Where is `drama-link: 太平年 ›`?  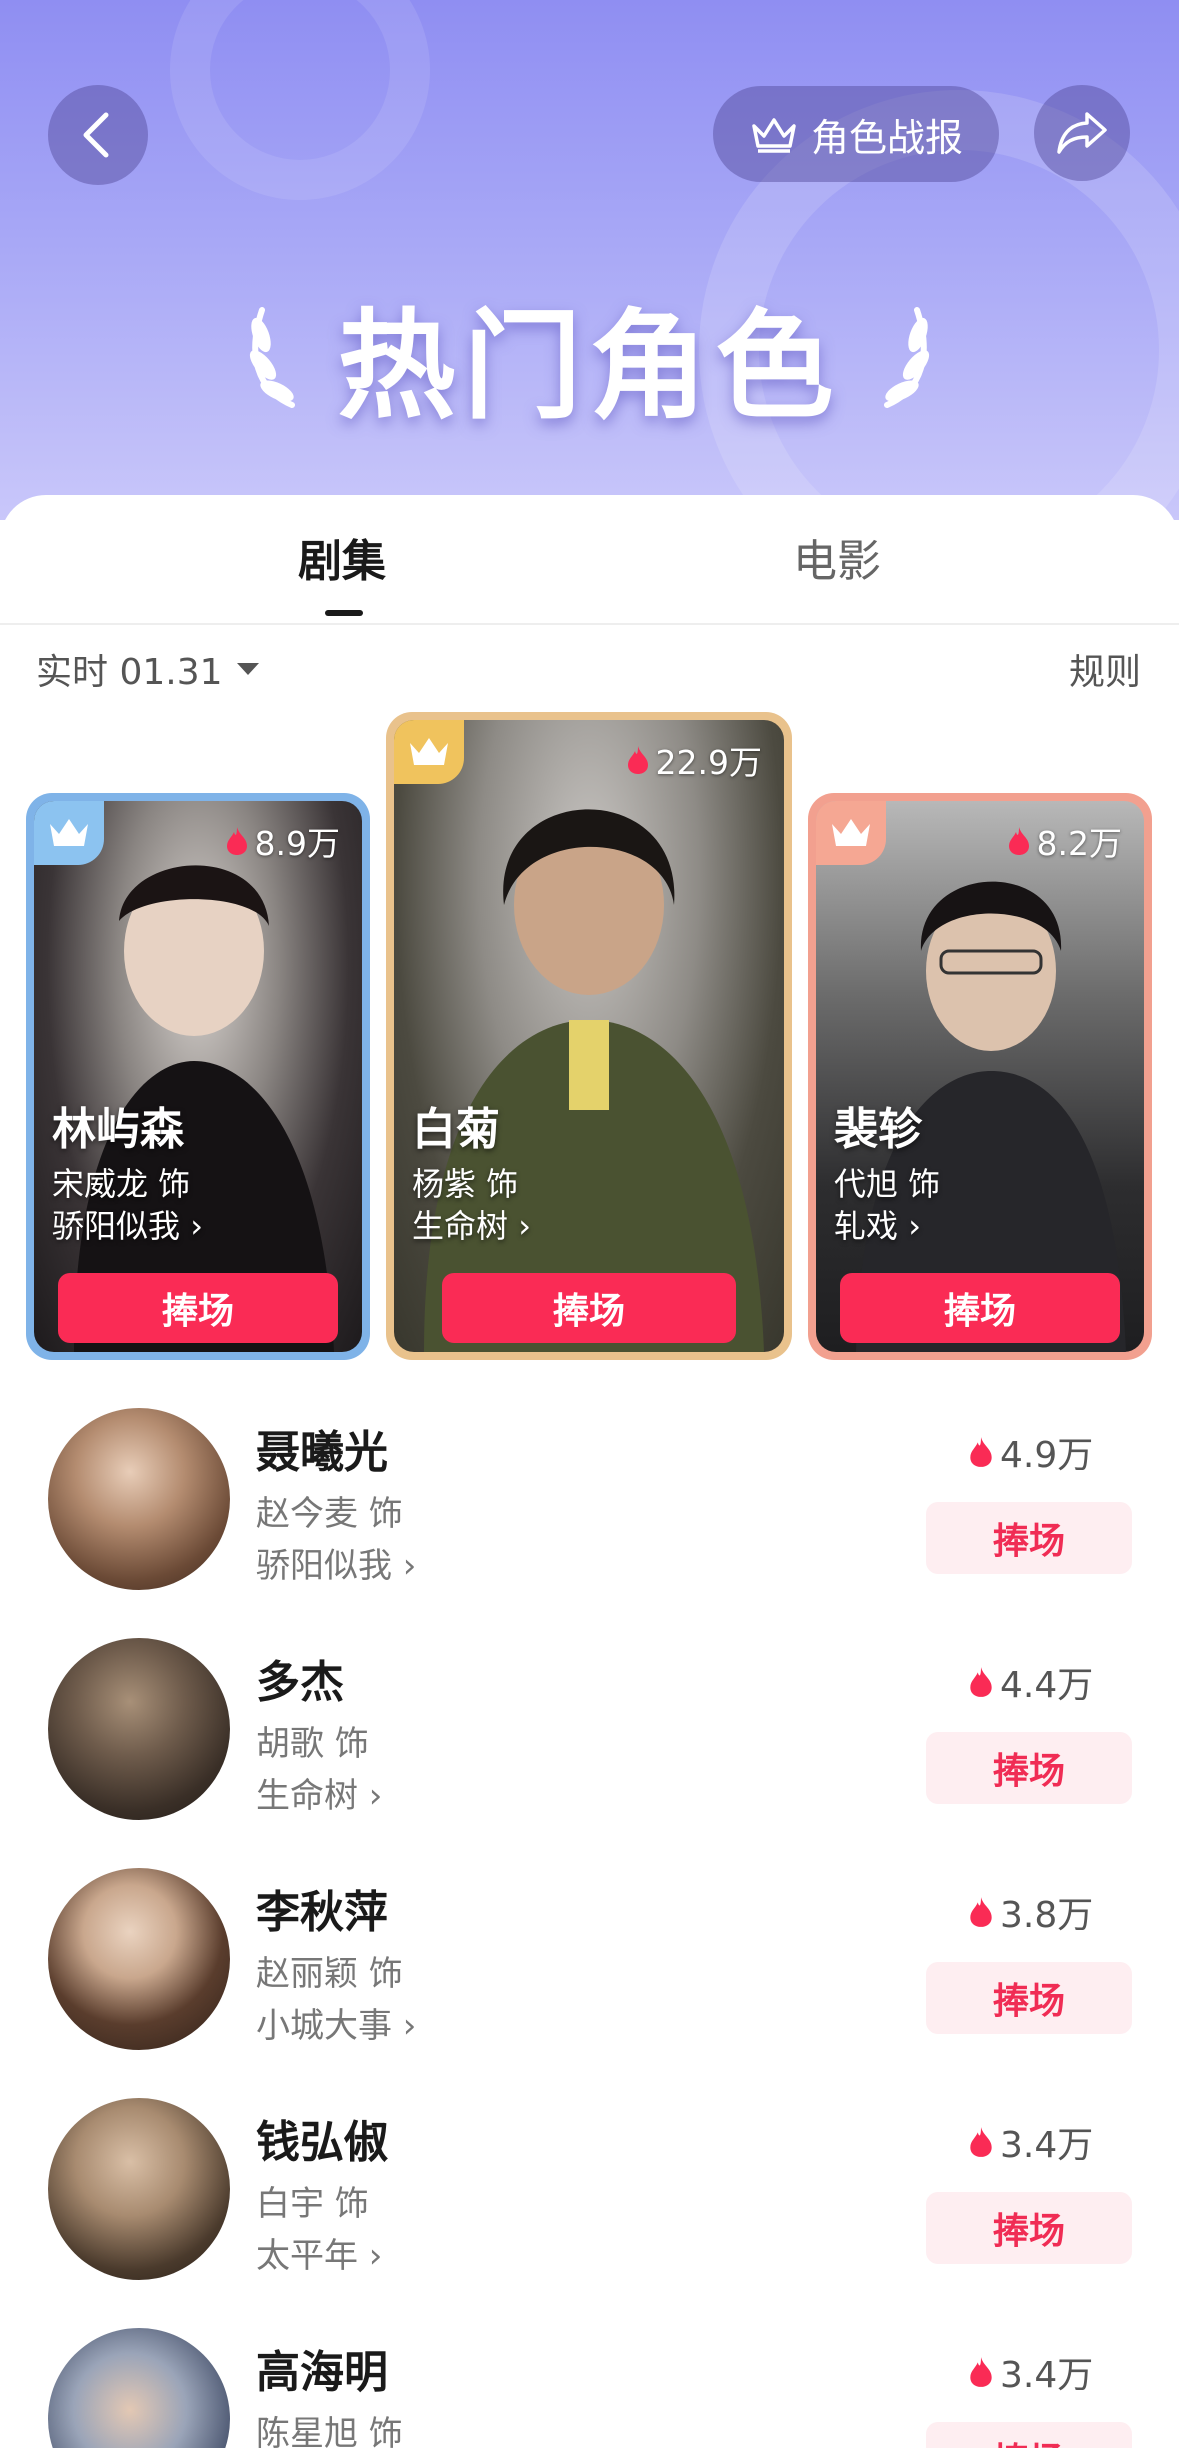
drama-link: 太平年 › is located at coordinates (319, 2252).